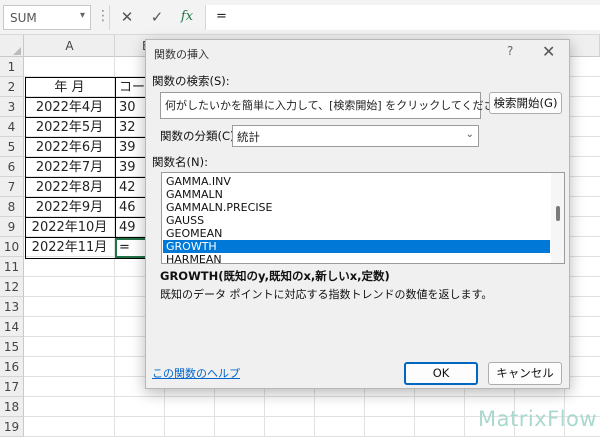  Describe the element at coordinates (69, 168) in the screenshot. I see `cell-a6: 2022年7月` at that location.